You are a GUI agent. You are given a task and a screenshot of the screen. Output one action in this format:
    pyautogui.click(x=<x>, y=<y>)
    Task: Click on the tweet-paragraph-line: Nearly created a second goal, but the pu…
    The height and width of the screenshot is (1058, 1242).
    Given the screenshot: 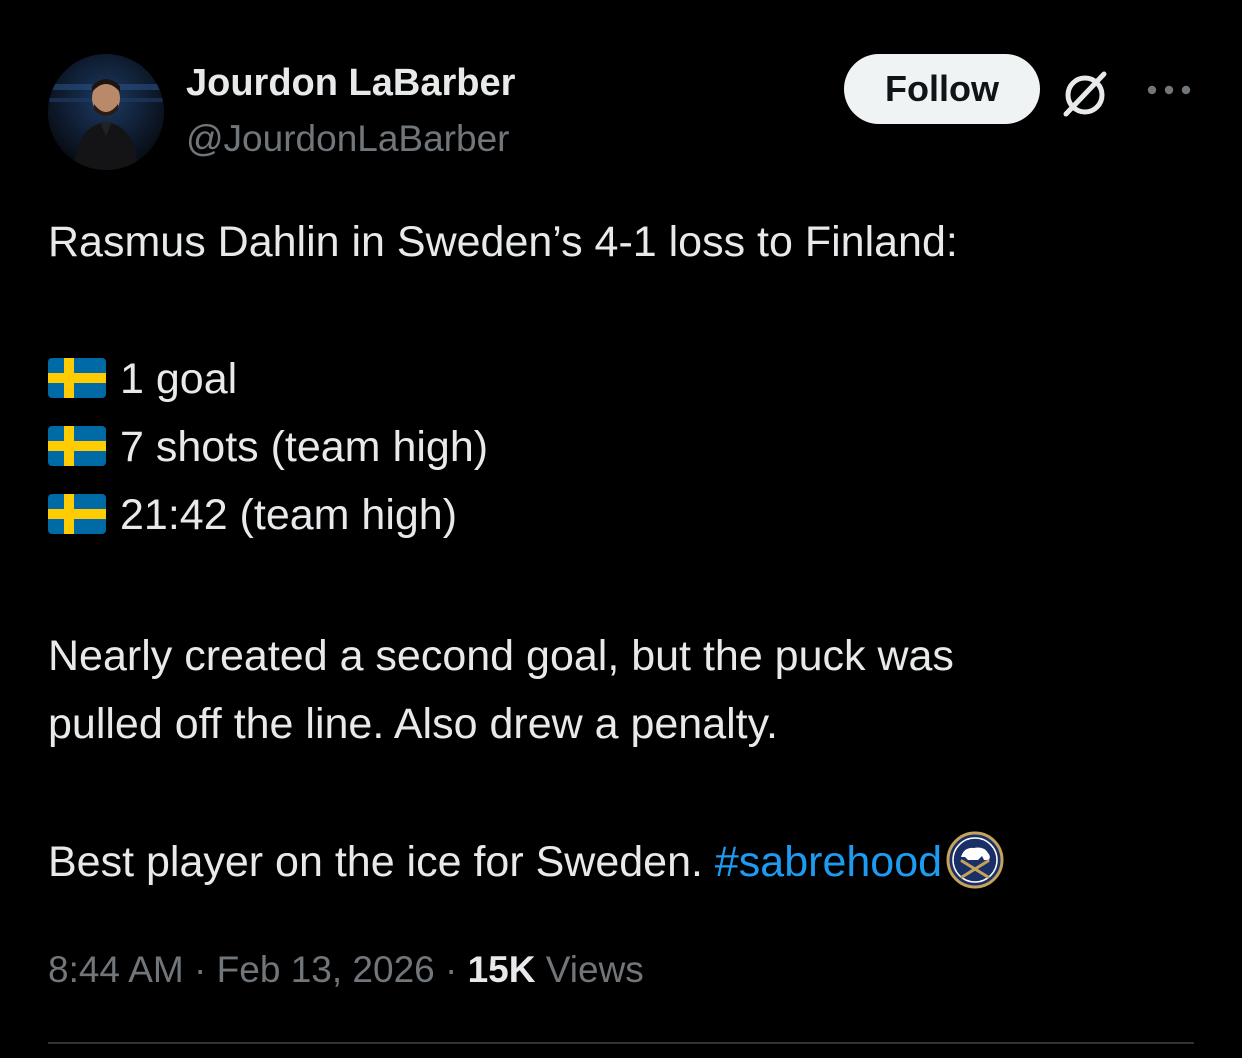 What is the action you would take?
    pyautogui.click(x=501, y=656)
    